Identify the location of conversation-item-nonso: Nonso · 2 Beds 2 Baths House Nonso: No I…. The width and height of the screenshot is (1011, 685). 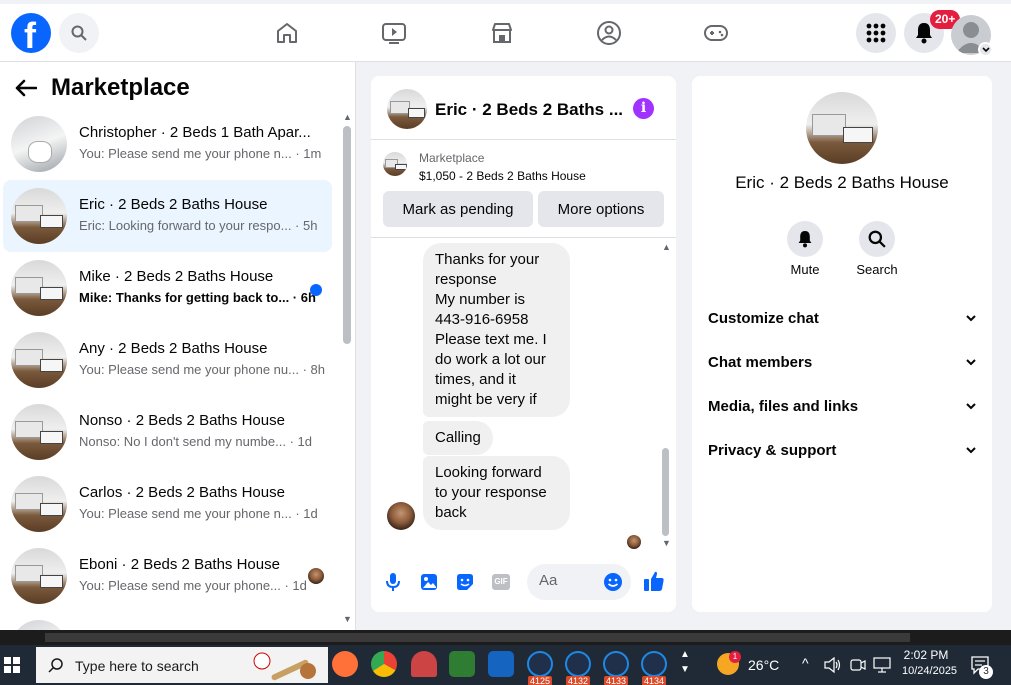
(167, 432).